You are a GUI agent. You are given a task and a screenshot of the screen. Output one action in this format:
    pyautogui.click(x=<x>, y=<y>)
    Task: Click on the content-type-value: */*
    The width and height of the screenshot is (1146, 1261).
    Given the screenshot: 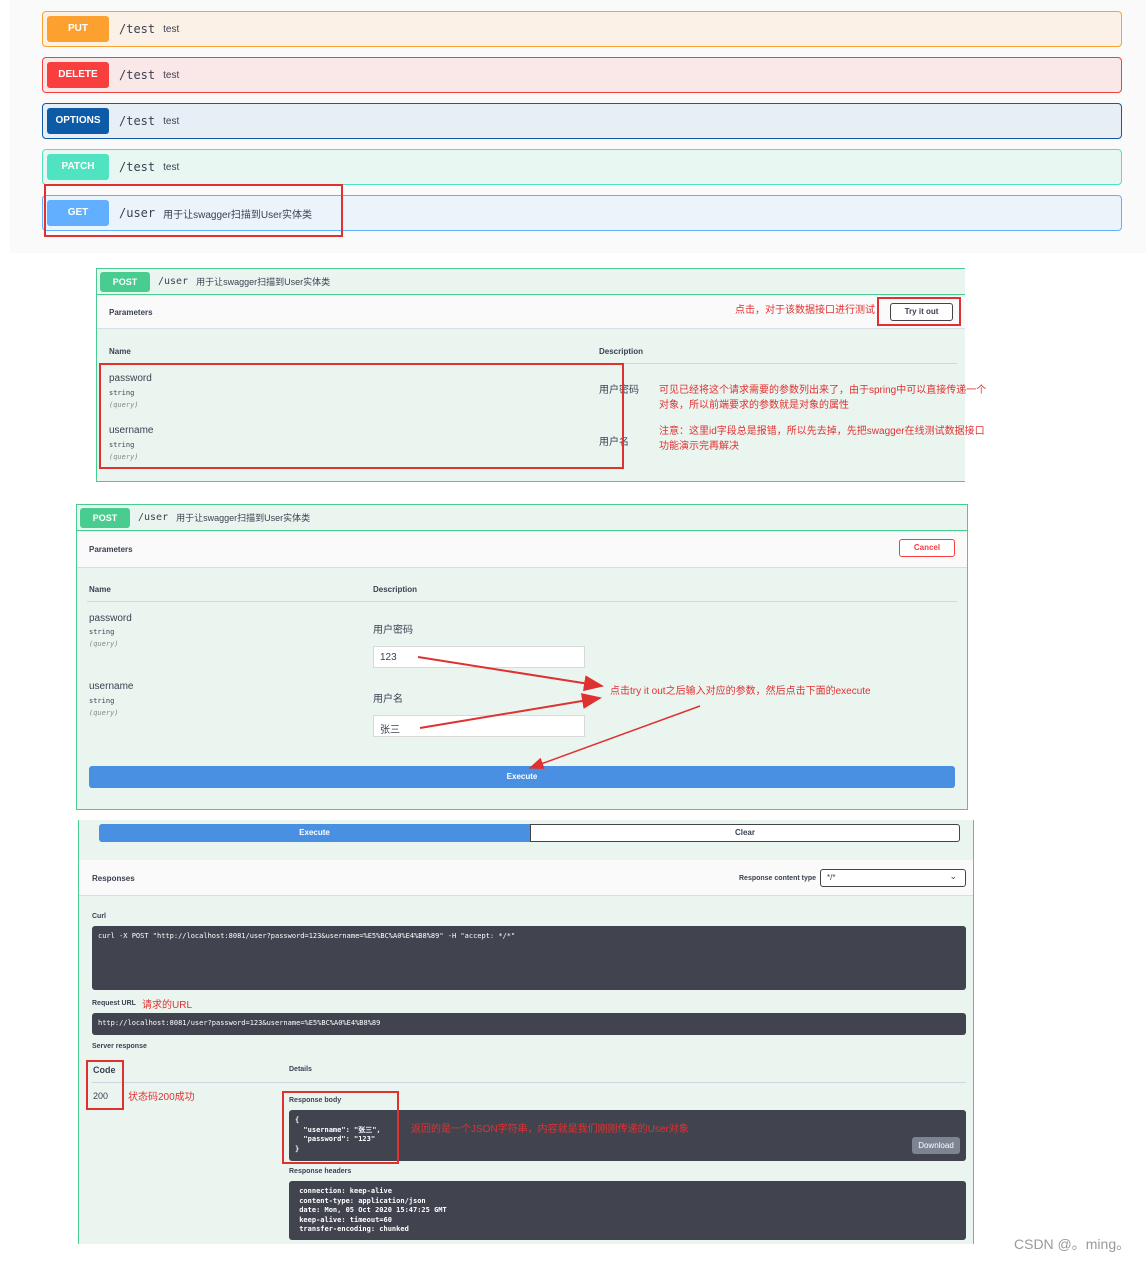 What is the action you would take?
    pyautogui.click(x=831, y=877)
    